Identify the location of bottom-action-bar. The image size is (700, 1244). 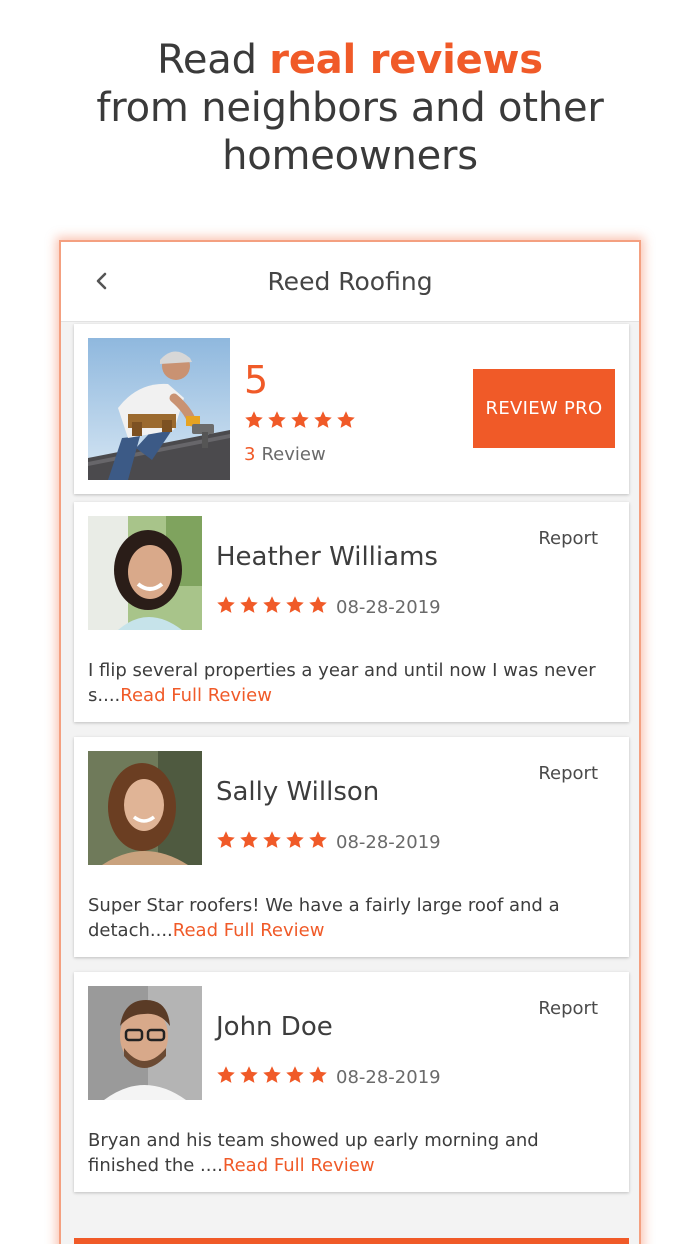
(351, 1241).